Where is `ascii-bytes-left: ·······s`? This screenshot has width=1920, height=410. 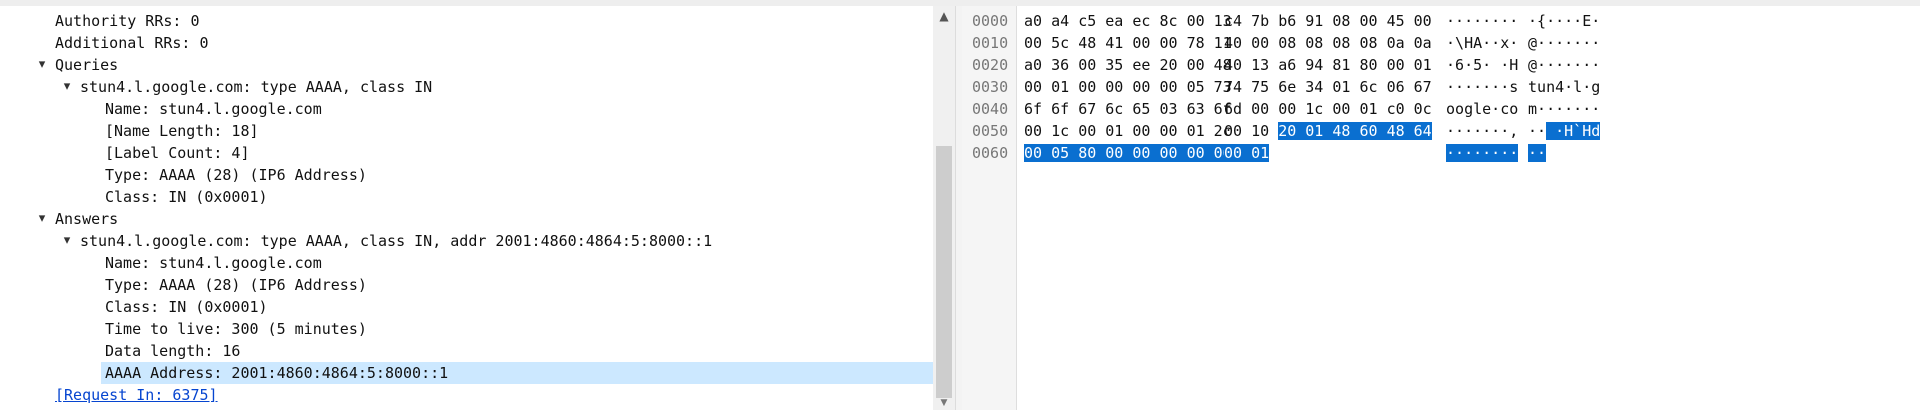 ascii-bytes-left: ·······s is located at coordinates (1482, 87).